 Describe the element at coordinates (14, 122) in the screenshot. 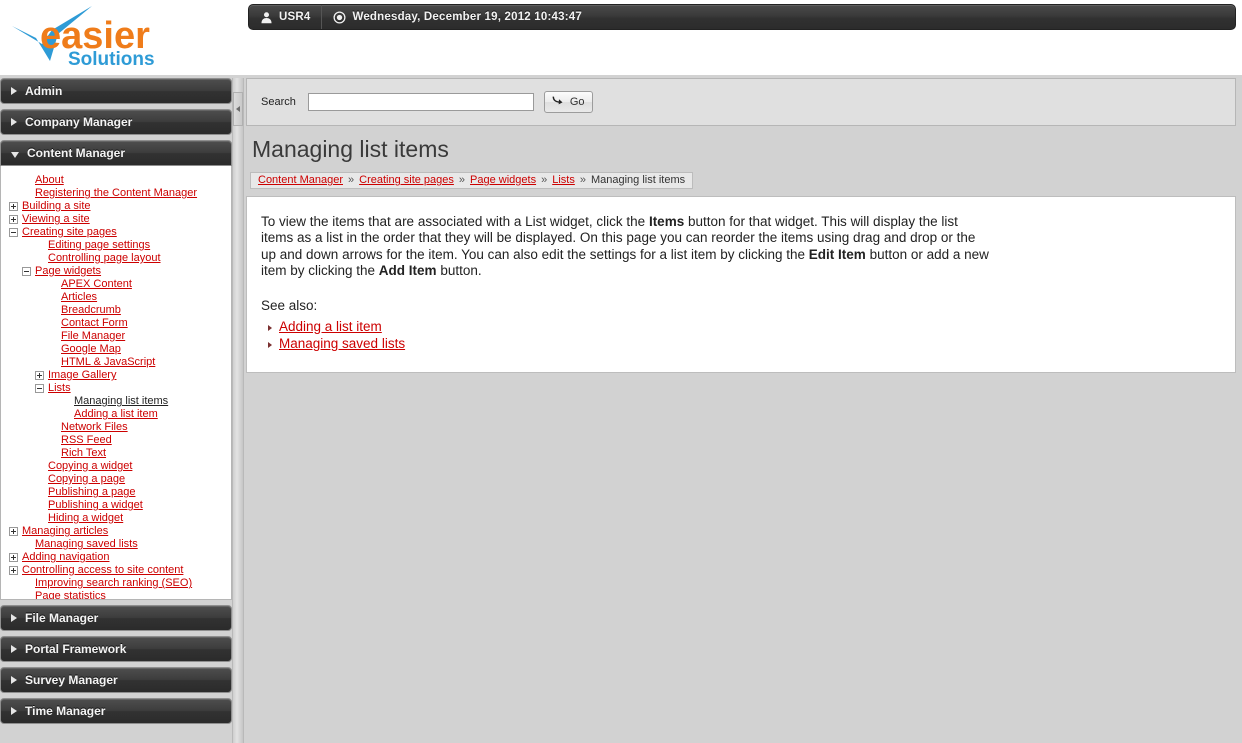

I see `chevron-right-icon` at that location.